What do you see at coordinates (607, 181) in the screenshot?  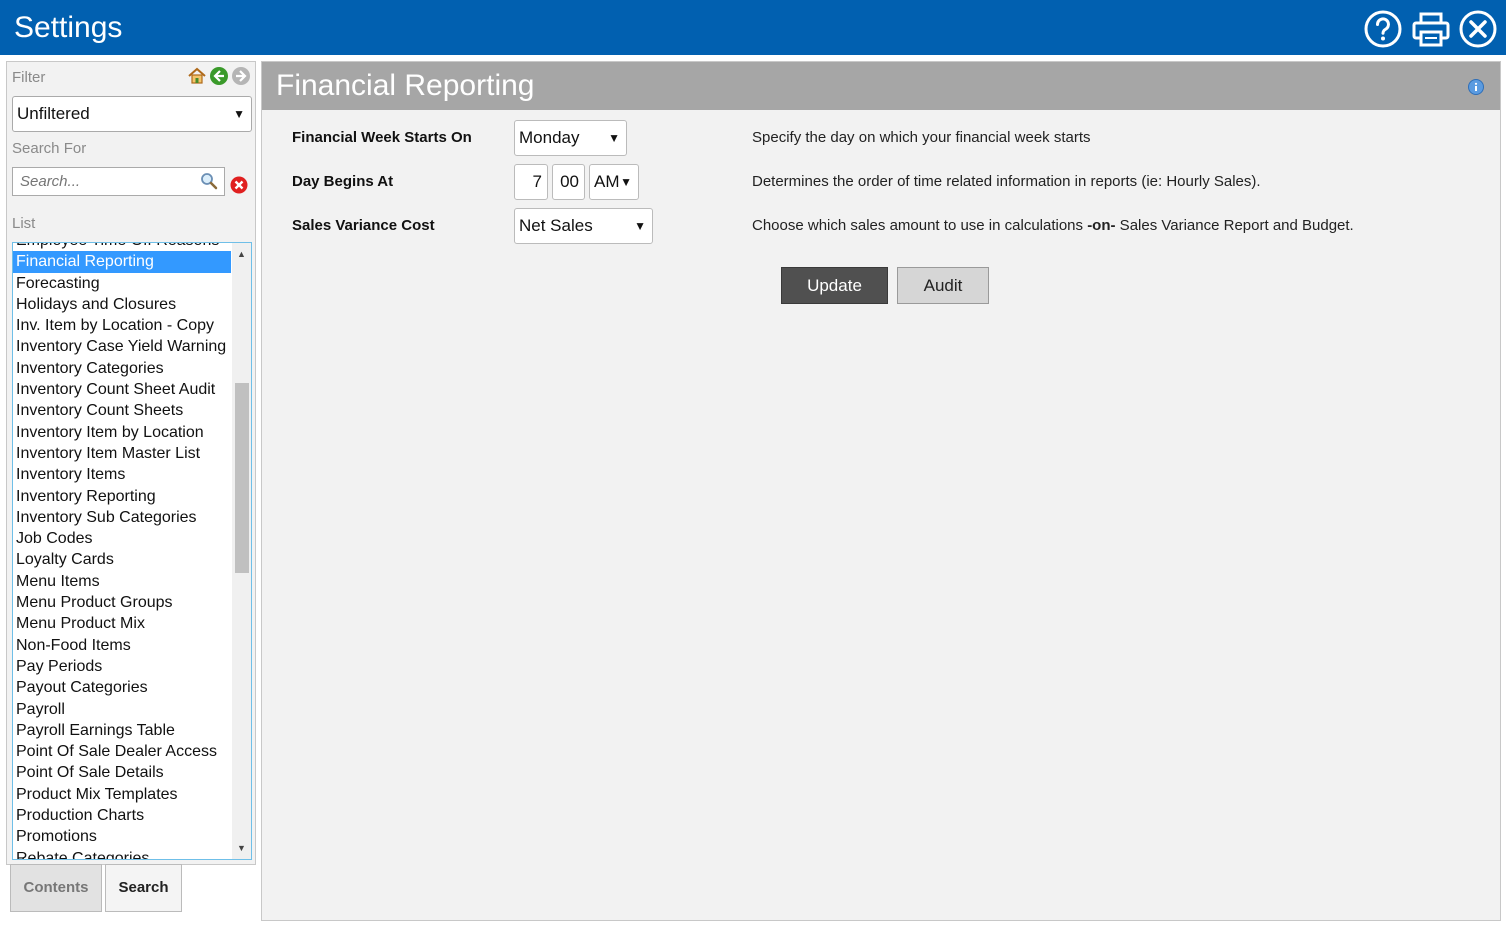 I see `ampm-value: AM` at bounding box center [607, 181].